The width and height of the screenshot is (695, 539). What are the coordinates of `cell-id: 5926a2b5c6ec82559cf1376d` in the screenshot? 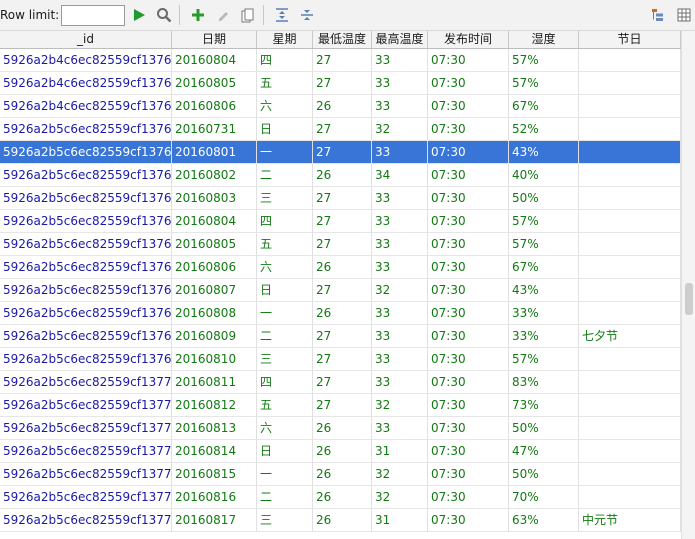 It's located at (86, 313).